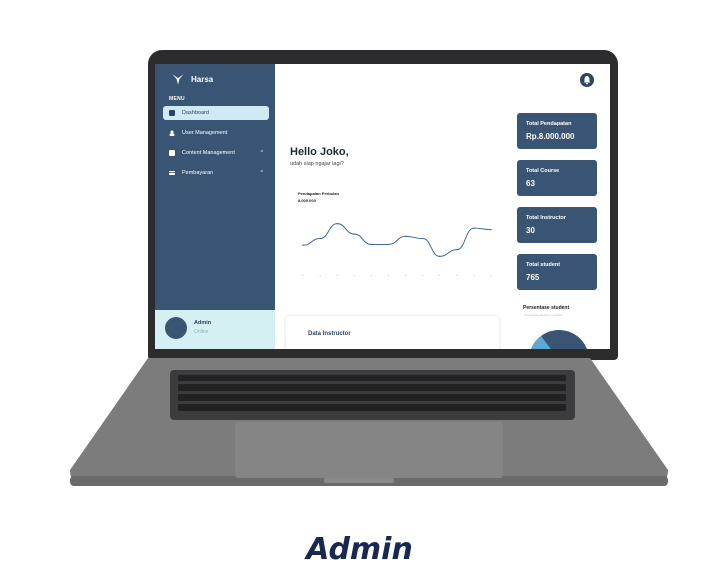 This screenshot has height=585, width=719. What do you see at coordinates (530, 230) in the screenshot?
I see `stat-value: 30` at bounding box center [530, 230].